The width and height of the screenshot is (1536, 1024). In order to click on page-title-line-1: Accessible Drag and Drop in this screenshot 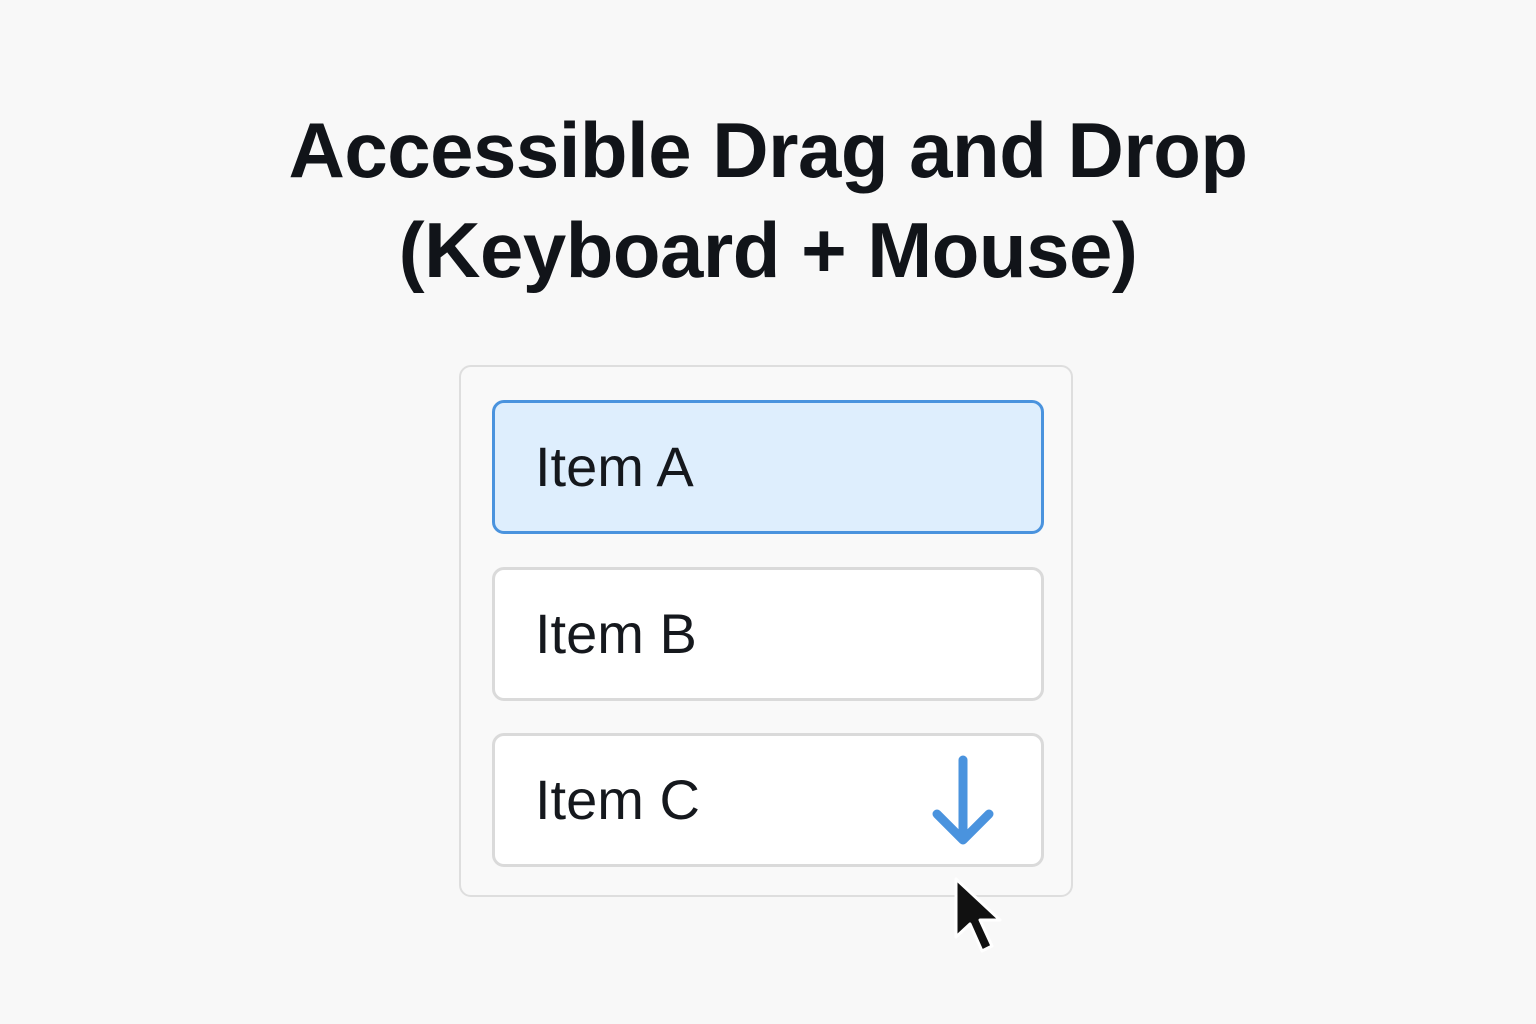, I will do `click(768, 150)`.